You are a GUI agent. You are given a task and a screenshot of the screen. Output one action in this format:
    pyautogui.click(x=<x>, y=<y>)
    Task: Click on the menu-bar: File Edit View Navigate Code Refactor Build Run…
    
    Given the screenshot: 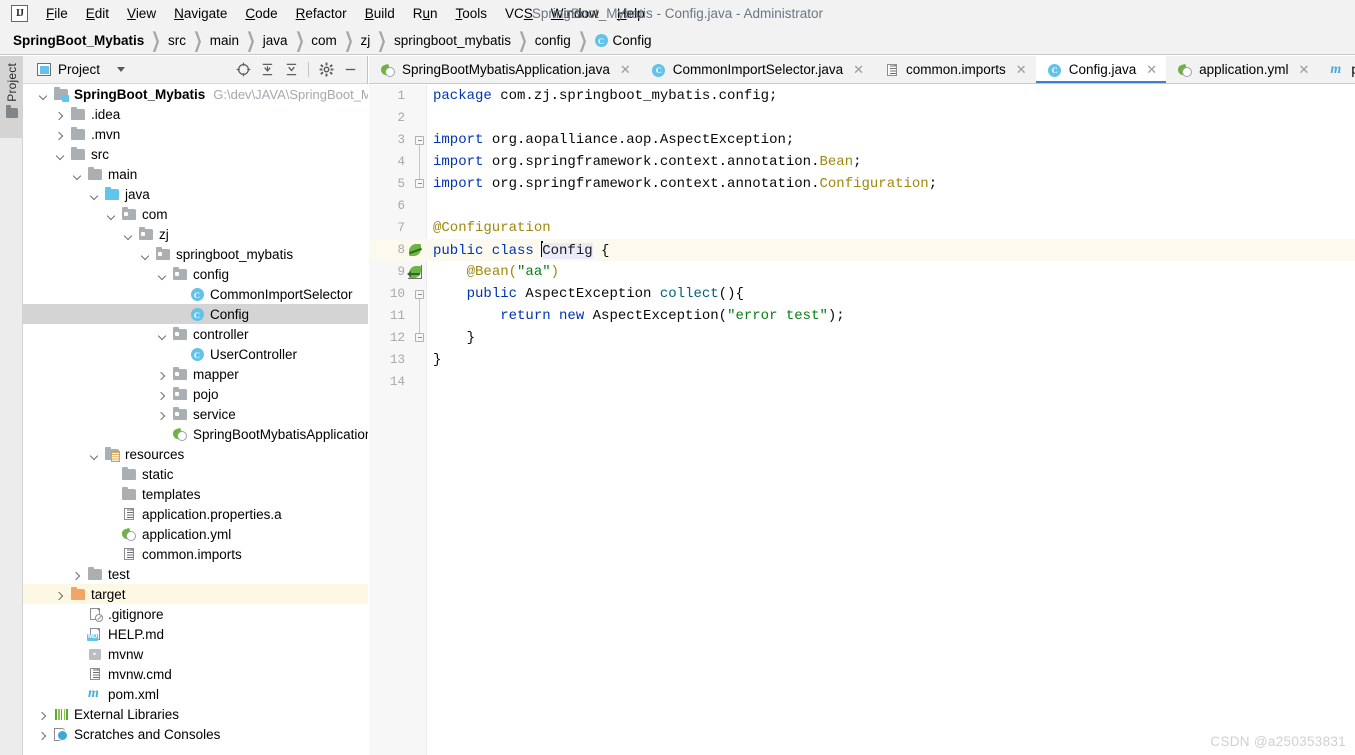 What is the action you would take?
    pyautogui.click(x=345, y=13)
    